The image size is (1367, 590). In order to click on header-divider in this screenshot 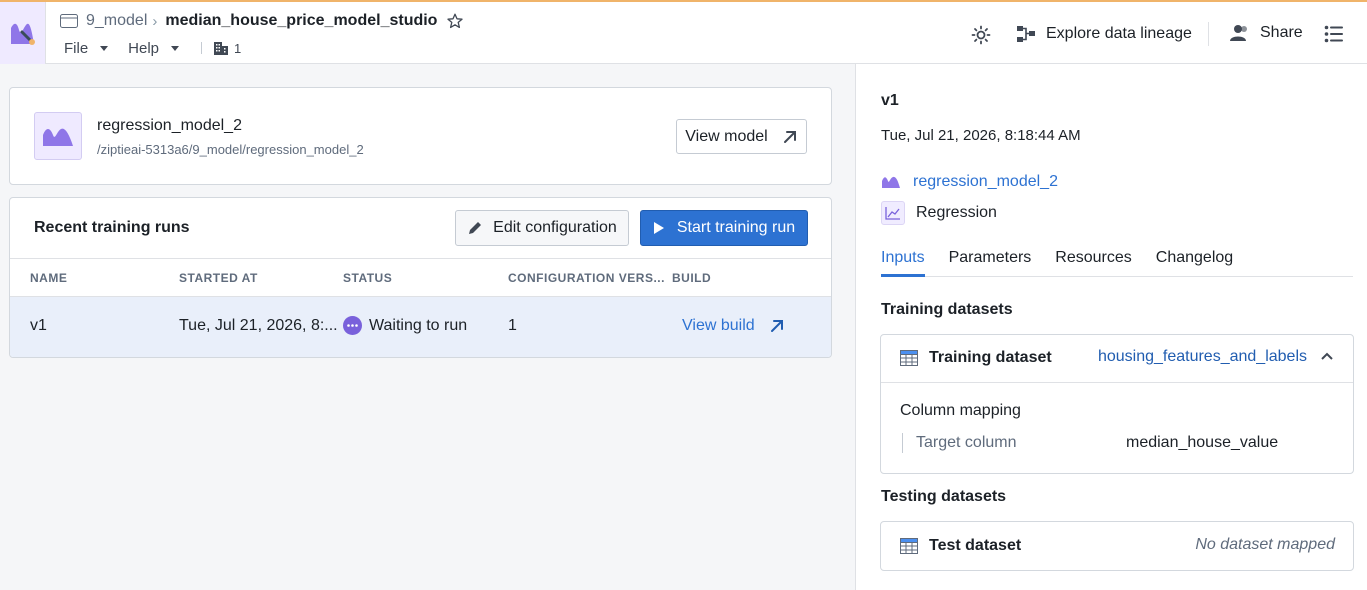, I will do `click(1208, 34)`.